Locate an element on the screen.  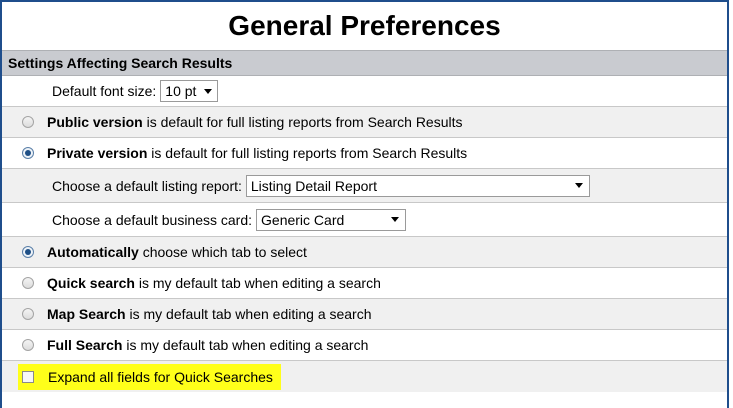
tab-option-automatic-radio is located at coordinates (28, 252).